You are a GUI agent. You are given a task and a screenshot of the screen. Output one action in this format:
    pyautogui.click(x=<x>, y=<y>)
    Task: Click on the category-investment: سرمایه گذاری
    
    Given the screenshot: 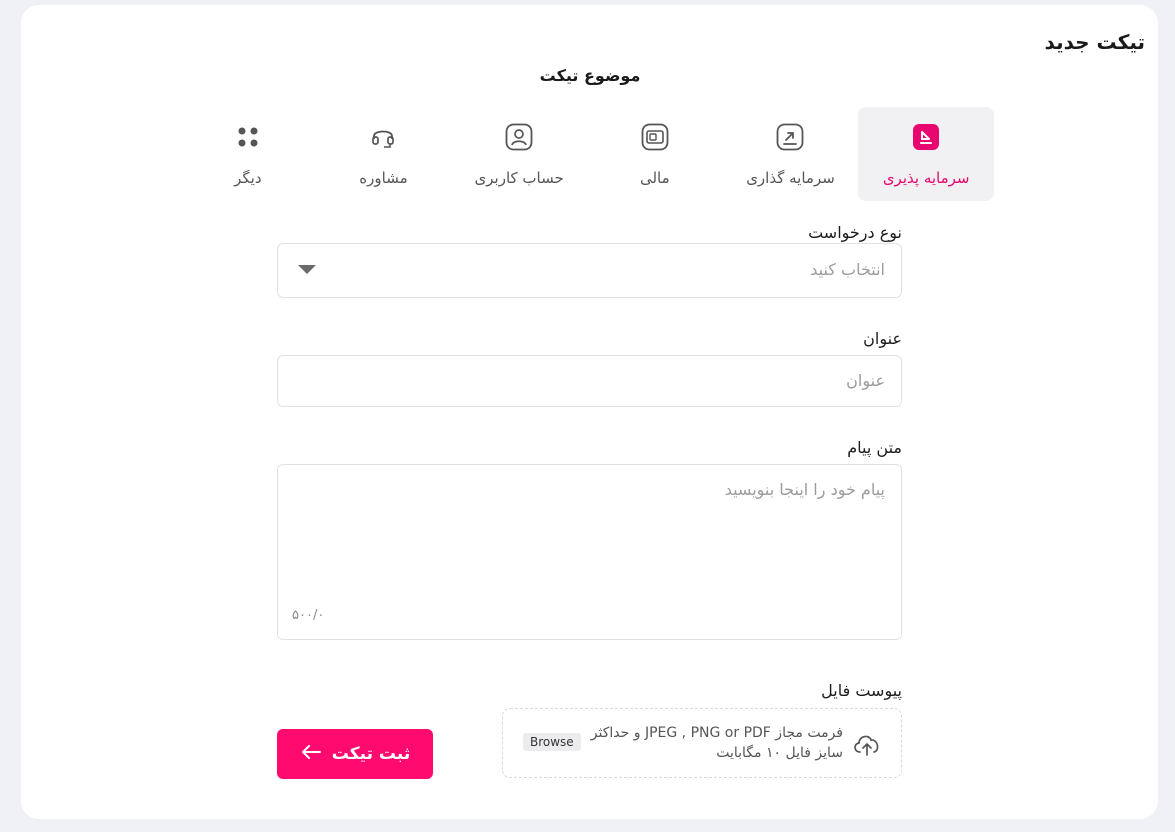 What is the action you would take?
    pyautogui.click(x=791, y=154)
    